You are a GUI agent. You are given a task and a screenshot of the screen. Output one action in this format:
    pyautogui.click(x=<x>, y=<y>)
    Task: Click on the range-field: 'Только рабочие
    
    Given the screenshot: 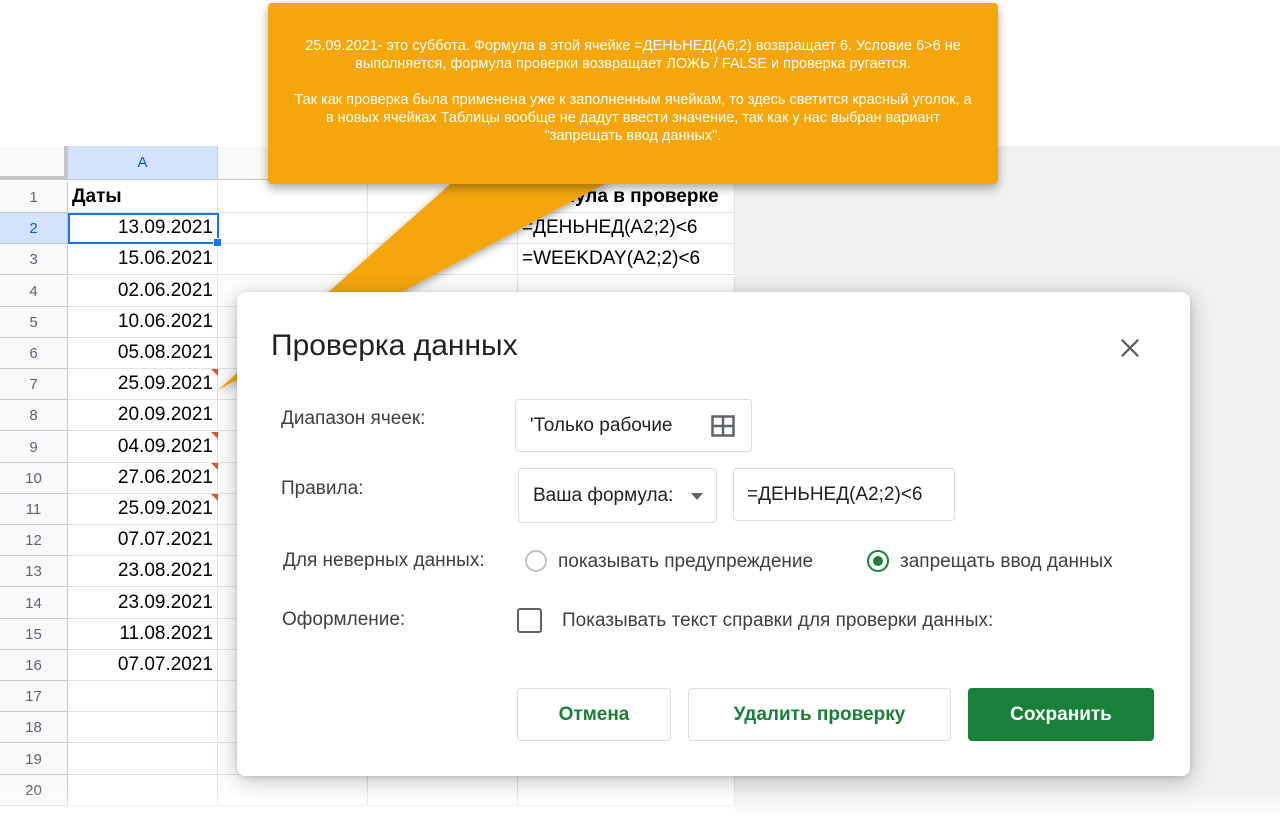 What is the action you would take?
    pyautogui.click(x=633, y=425)
    